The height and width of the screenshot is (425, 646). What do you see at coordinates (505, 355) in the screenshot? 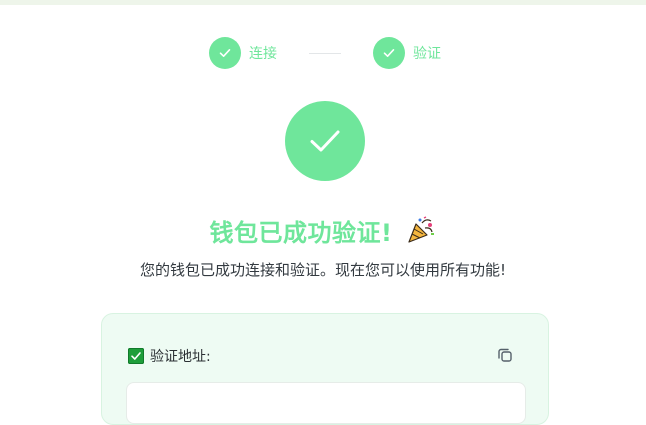
I see `copy-icon` at bounding box center [505, 355].